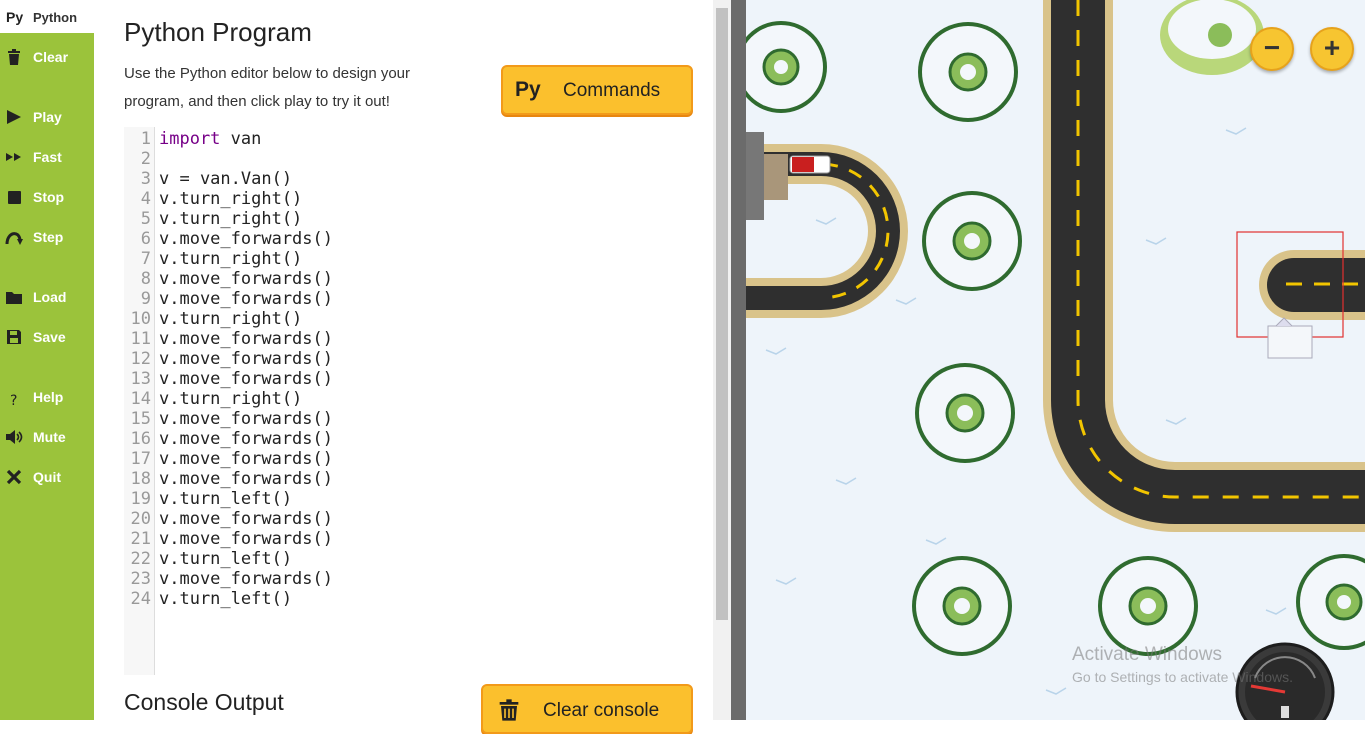 The image size is (1365, 734). I want to click on play-label: Play, so click(47, 117).